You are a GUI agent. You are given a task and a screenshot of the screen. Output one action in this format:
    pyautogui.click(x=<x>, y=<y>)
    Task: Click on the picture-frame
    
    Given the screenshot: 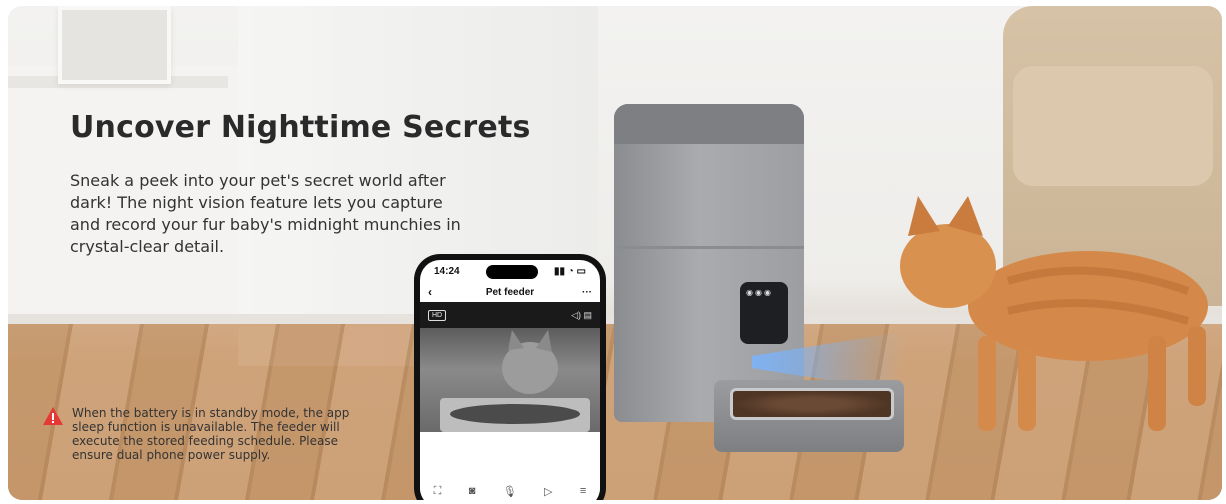 What is the action you would take?
    pyautogui.click(x=114, y=45)
    